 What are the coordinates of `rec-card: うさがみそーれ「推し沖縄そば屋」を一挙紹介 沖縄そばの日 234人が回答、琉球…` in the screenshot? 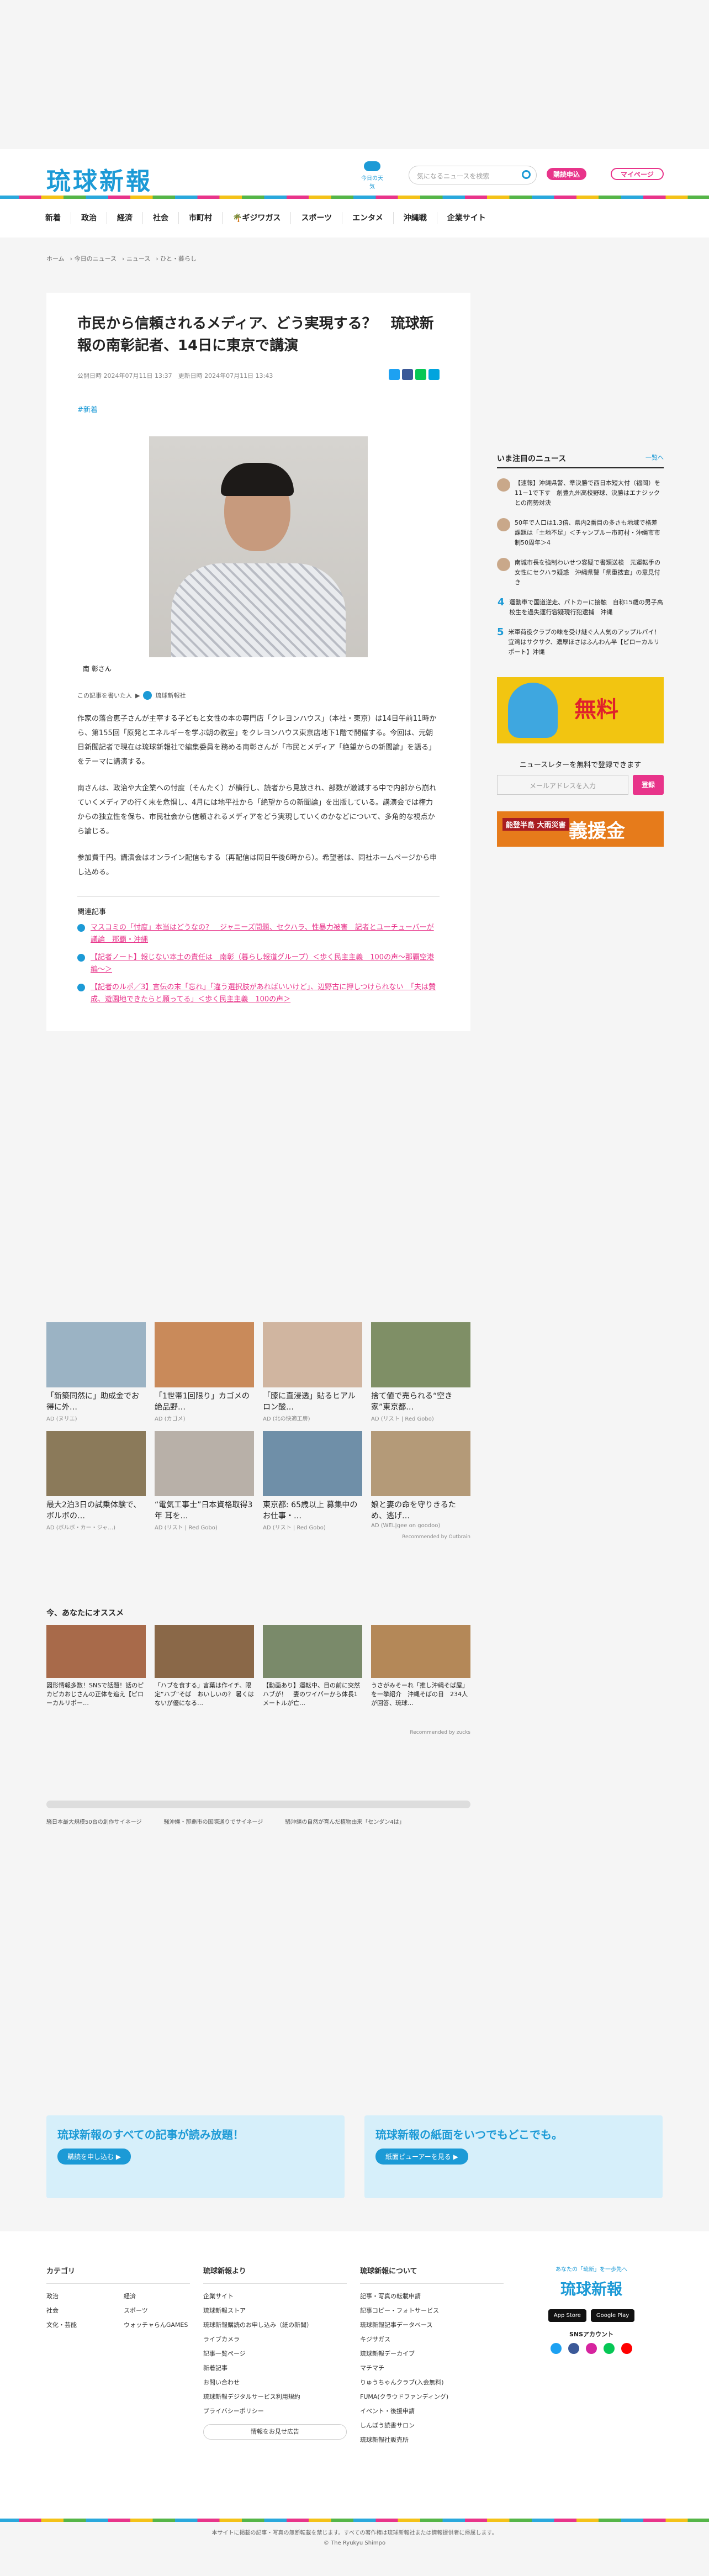 It's located at (421, 1666).